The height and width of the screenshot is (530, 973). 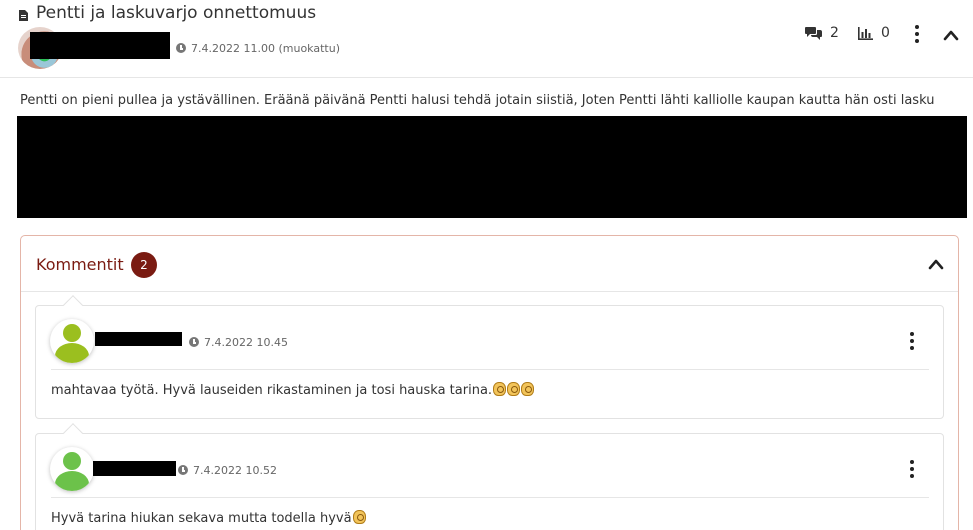 I want to click on comments-count-badge: 2, so click(x=144, y=265).